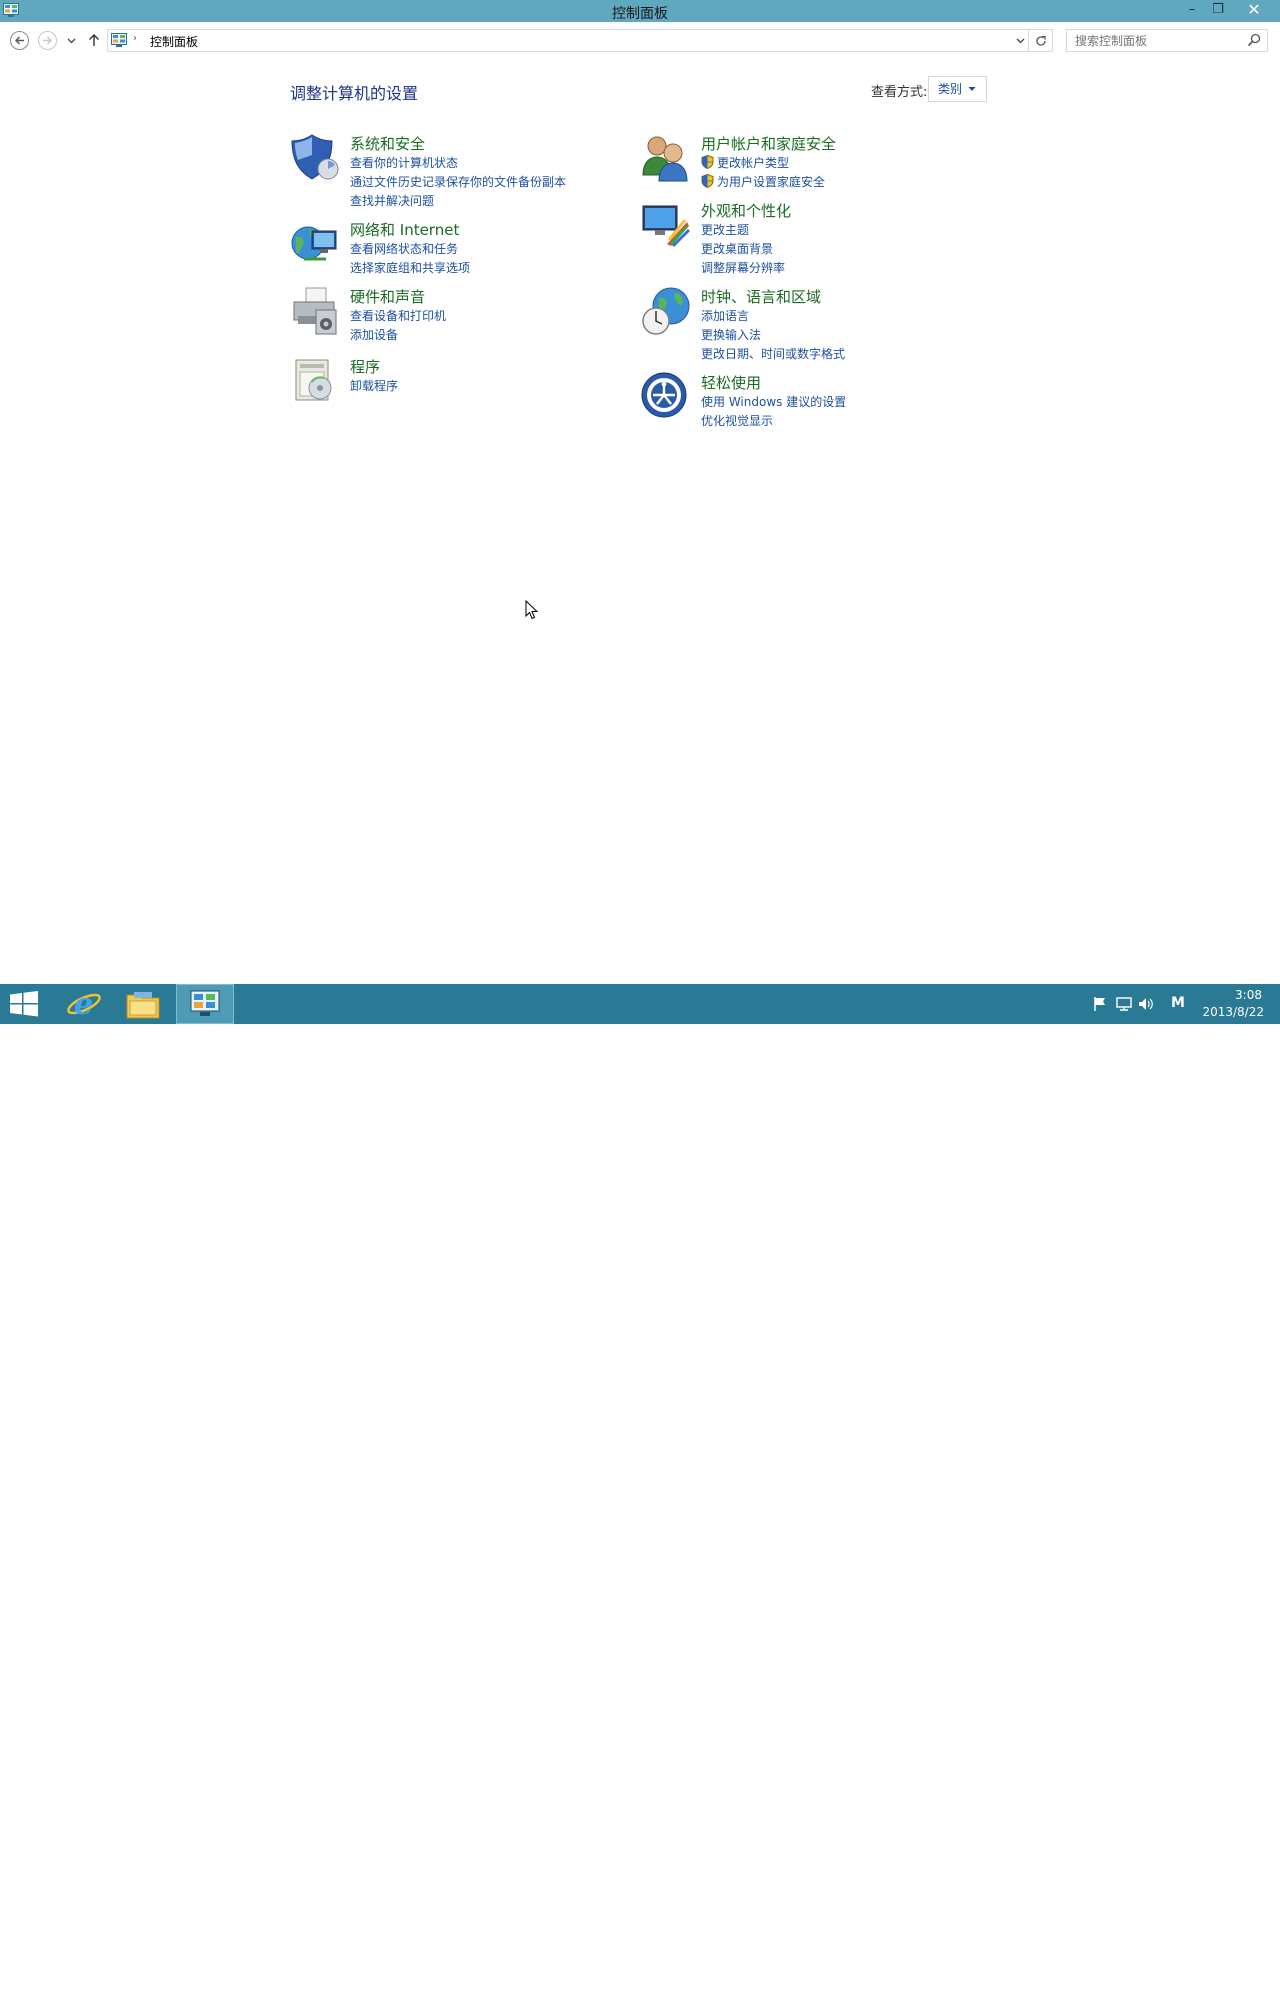 The height and width of the screenshot is (2008, 1280). I want to click on link-screen-resolution: 调整屏幕分辨率, so click(743, 268).